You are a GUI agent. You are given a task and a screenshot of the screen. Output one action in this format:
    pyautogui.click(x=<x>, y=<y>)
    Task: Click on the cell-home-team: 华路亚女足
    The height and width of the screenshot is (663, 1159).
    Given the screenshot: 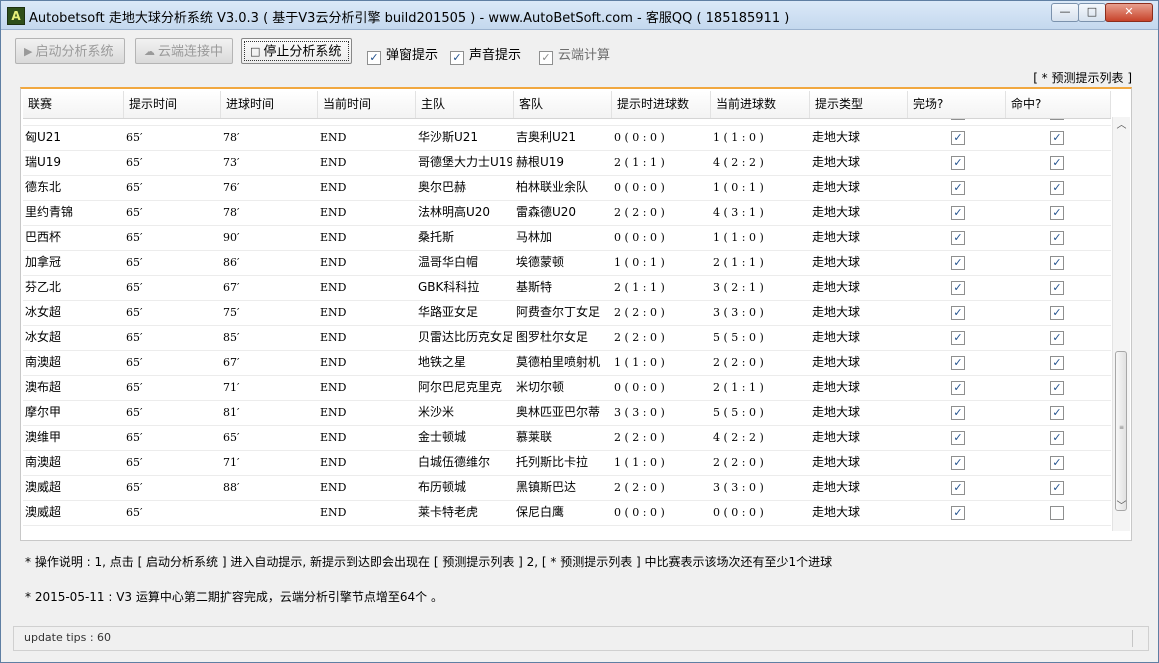 What is the action you would take?
    pyautogui.click(x=448, y=312)
    